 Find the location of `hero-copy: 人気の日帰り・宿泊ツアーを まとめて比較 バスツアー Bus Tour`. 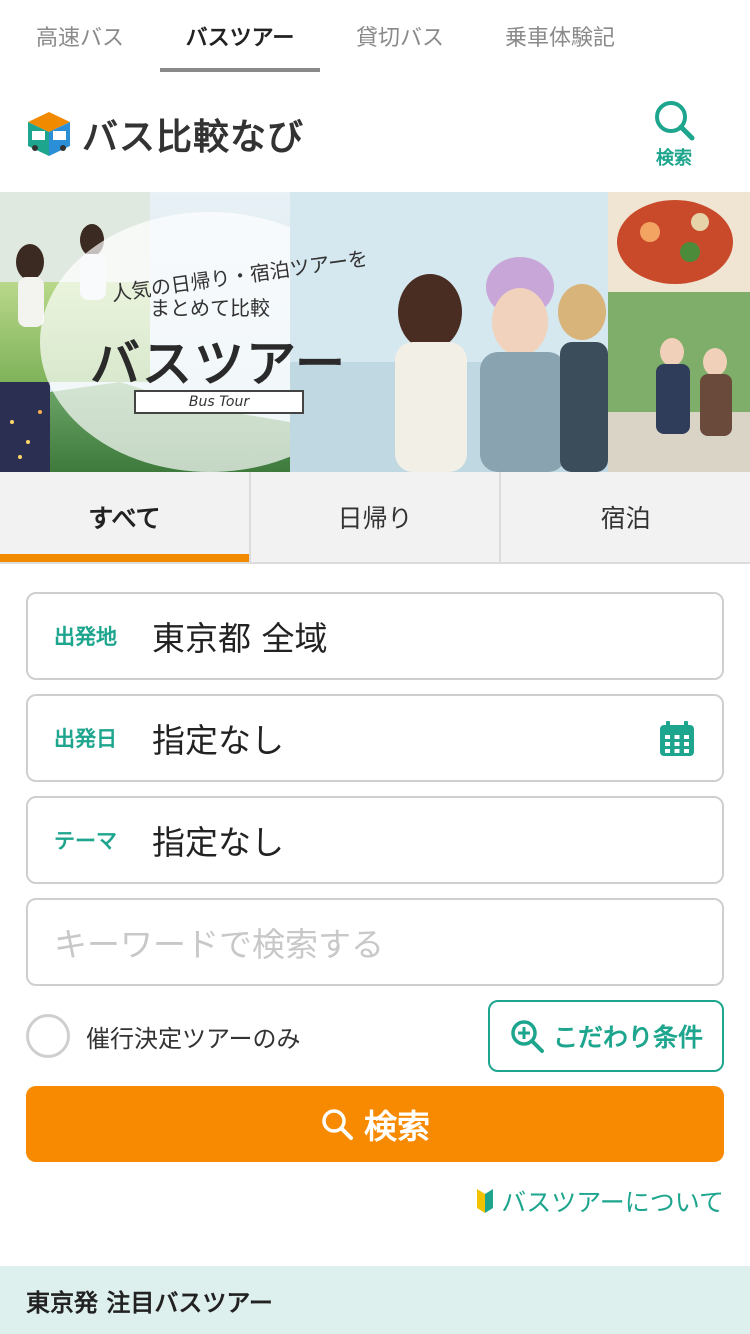

hero-copy: 人気の日帰り・宿泊ツアーを まとめて比較 バスツアー Bus Tour is located at coordinates (220, 332).